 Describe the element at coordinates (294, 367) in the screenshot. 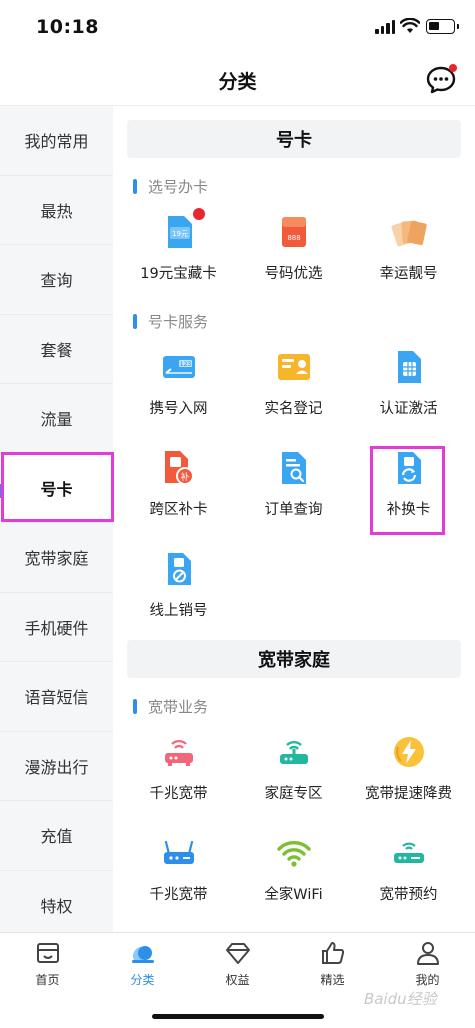

I see `id-card-icon` at that location.